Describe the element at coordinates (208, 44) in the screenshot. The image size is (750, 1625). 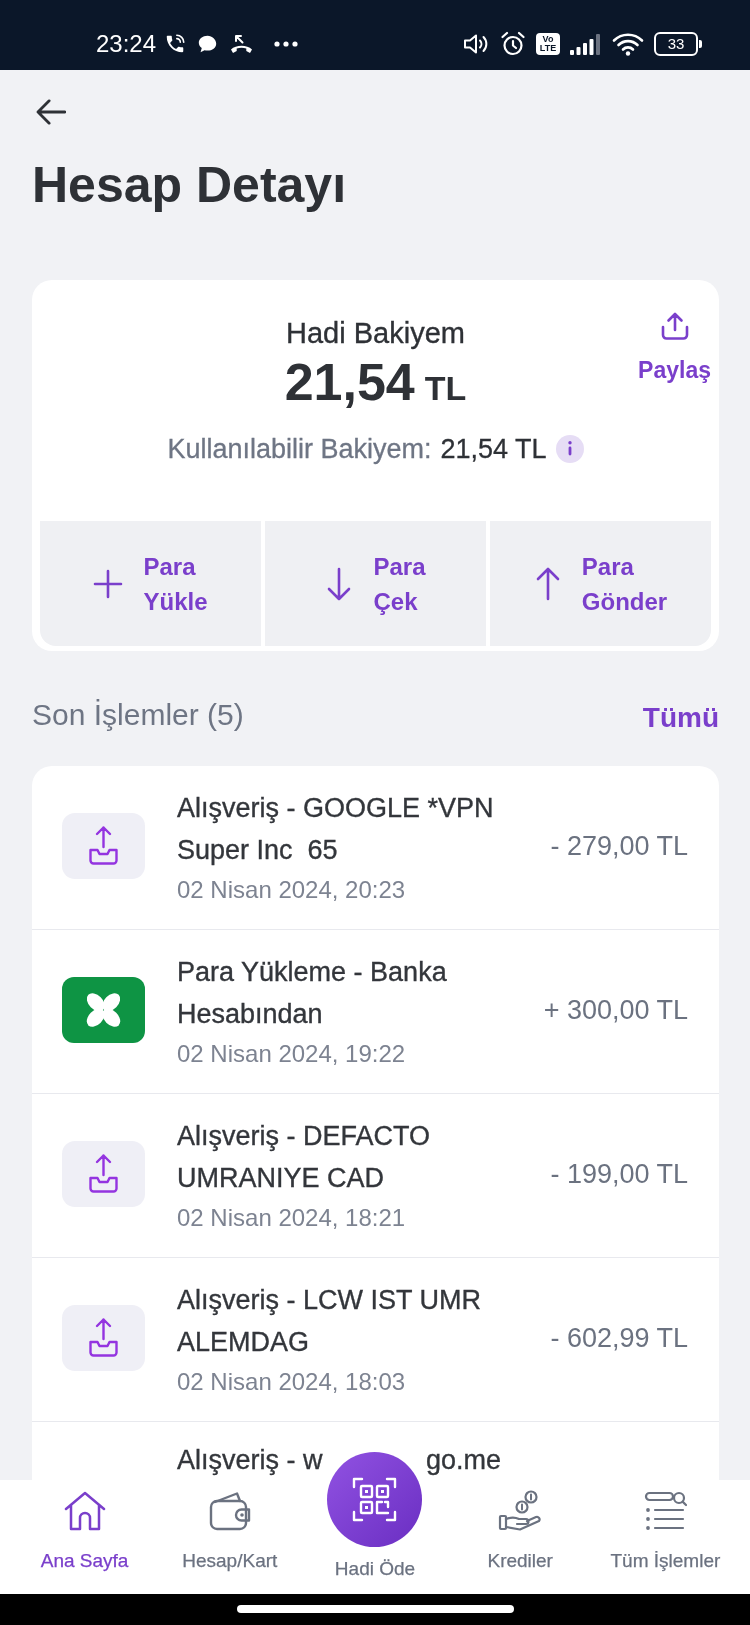
I see `chat-bubble-icon` at that location.